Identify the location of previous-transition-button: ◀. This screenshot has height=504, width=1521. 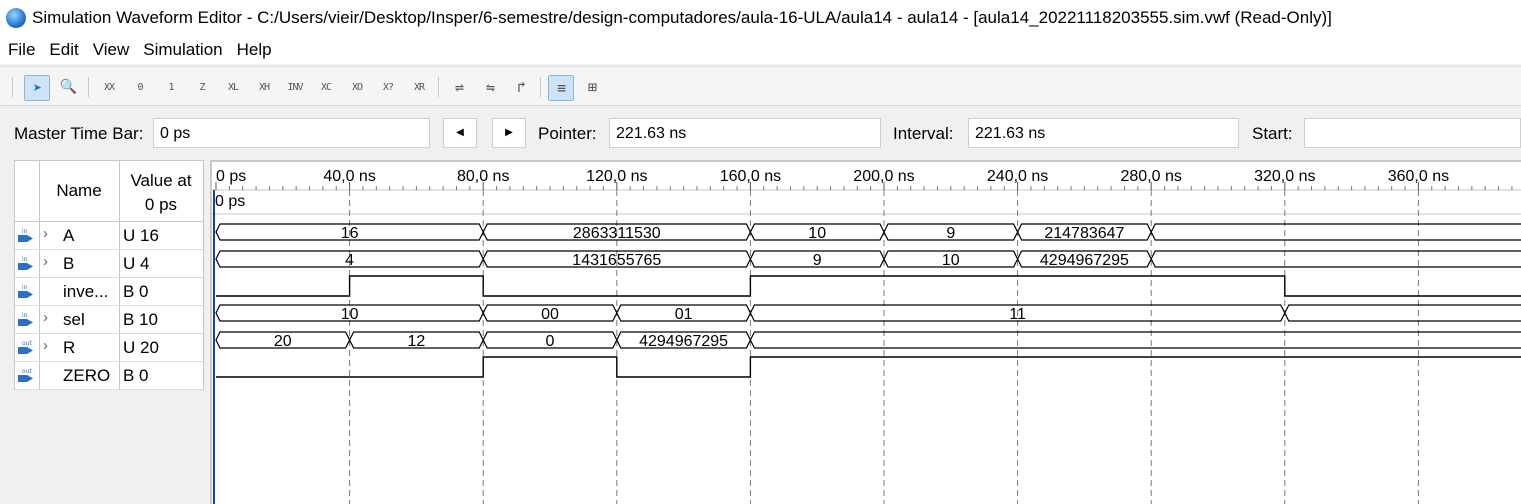
(460, 133).